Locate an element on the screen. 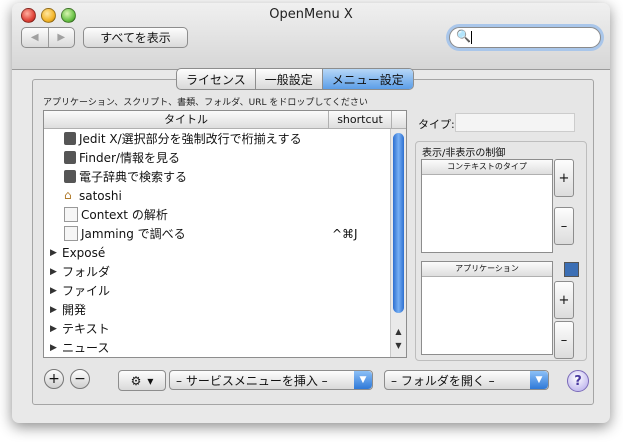 The image size is (623, 442). search-icon: 🔍 is located at coordinates (463, 36).